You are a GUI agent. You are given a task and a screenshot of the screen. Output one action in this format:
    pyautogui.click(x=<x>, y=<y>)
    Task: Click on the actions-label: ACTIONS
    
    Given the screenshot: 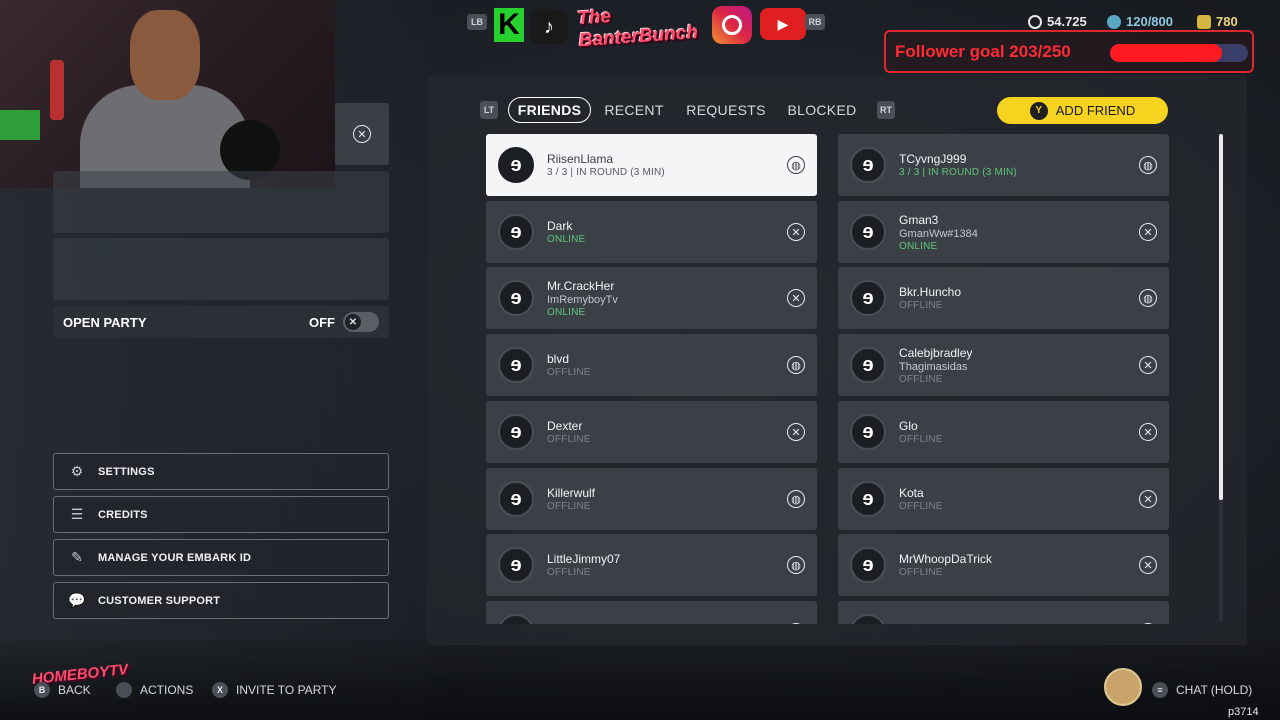 What is the action you would take?
    pyautogui.click(x=167, y=690)
    